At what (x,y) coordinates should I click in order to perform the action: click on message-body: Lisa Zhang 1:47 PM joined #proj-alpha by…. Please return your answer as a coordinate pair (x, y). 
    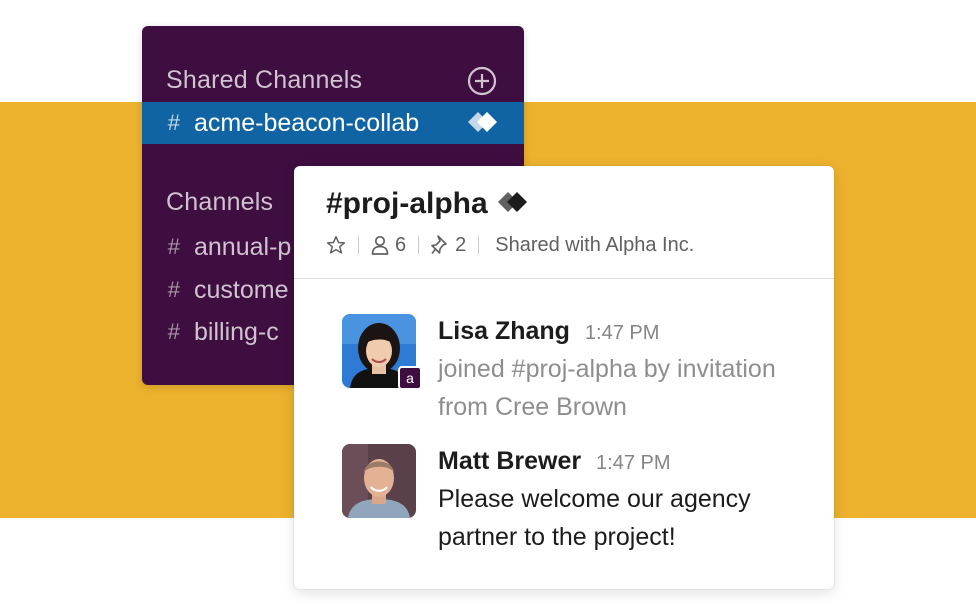
    Looking at the image, I should click on (628, 370).